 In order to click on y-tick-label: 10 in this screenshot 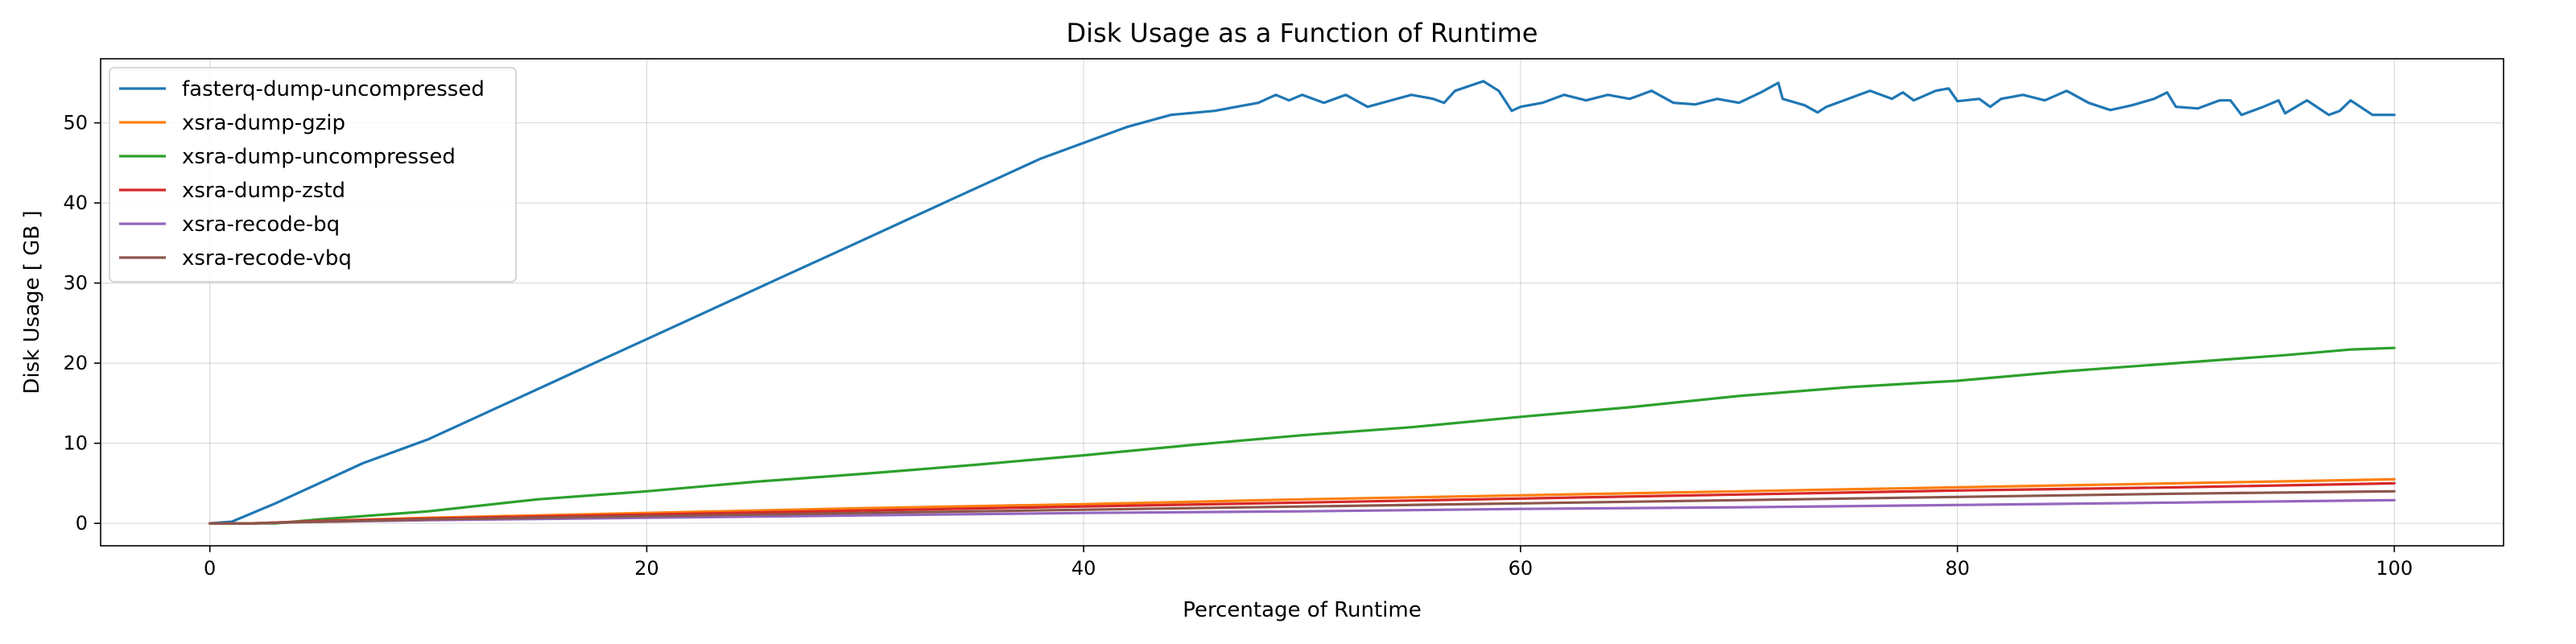, I will do `click(75, 443)`.